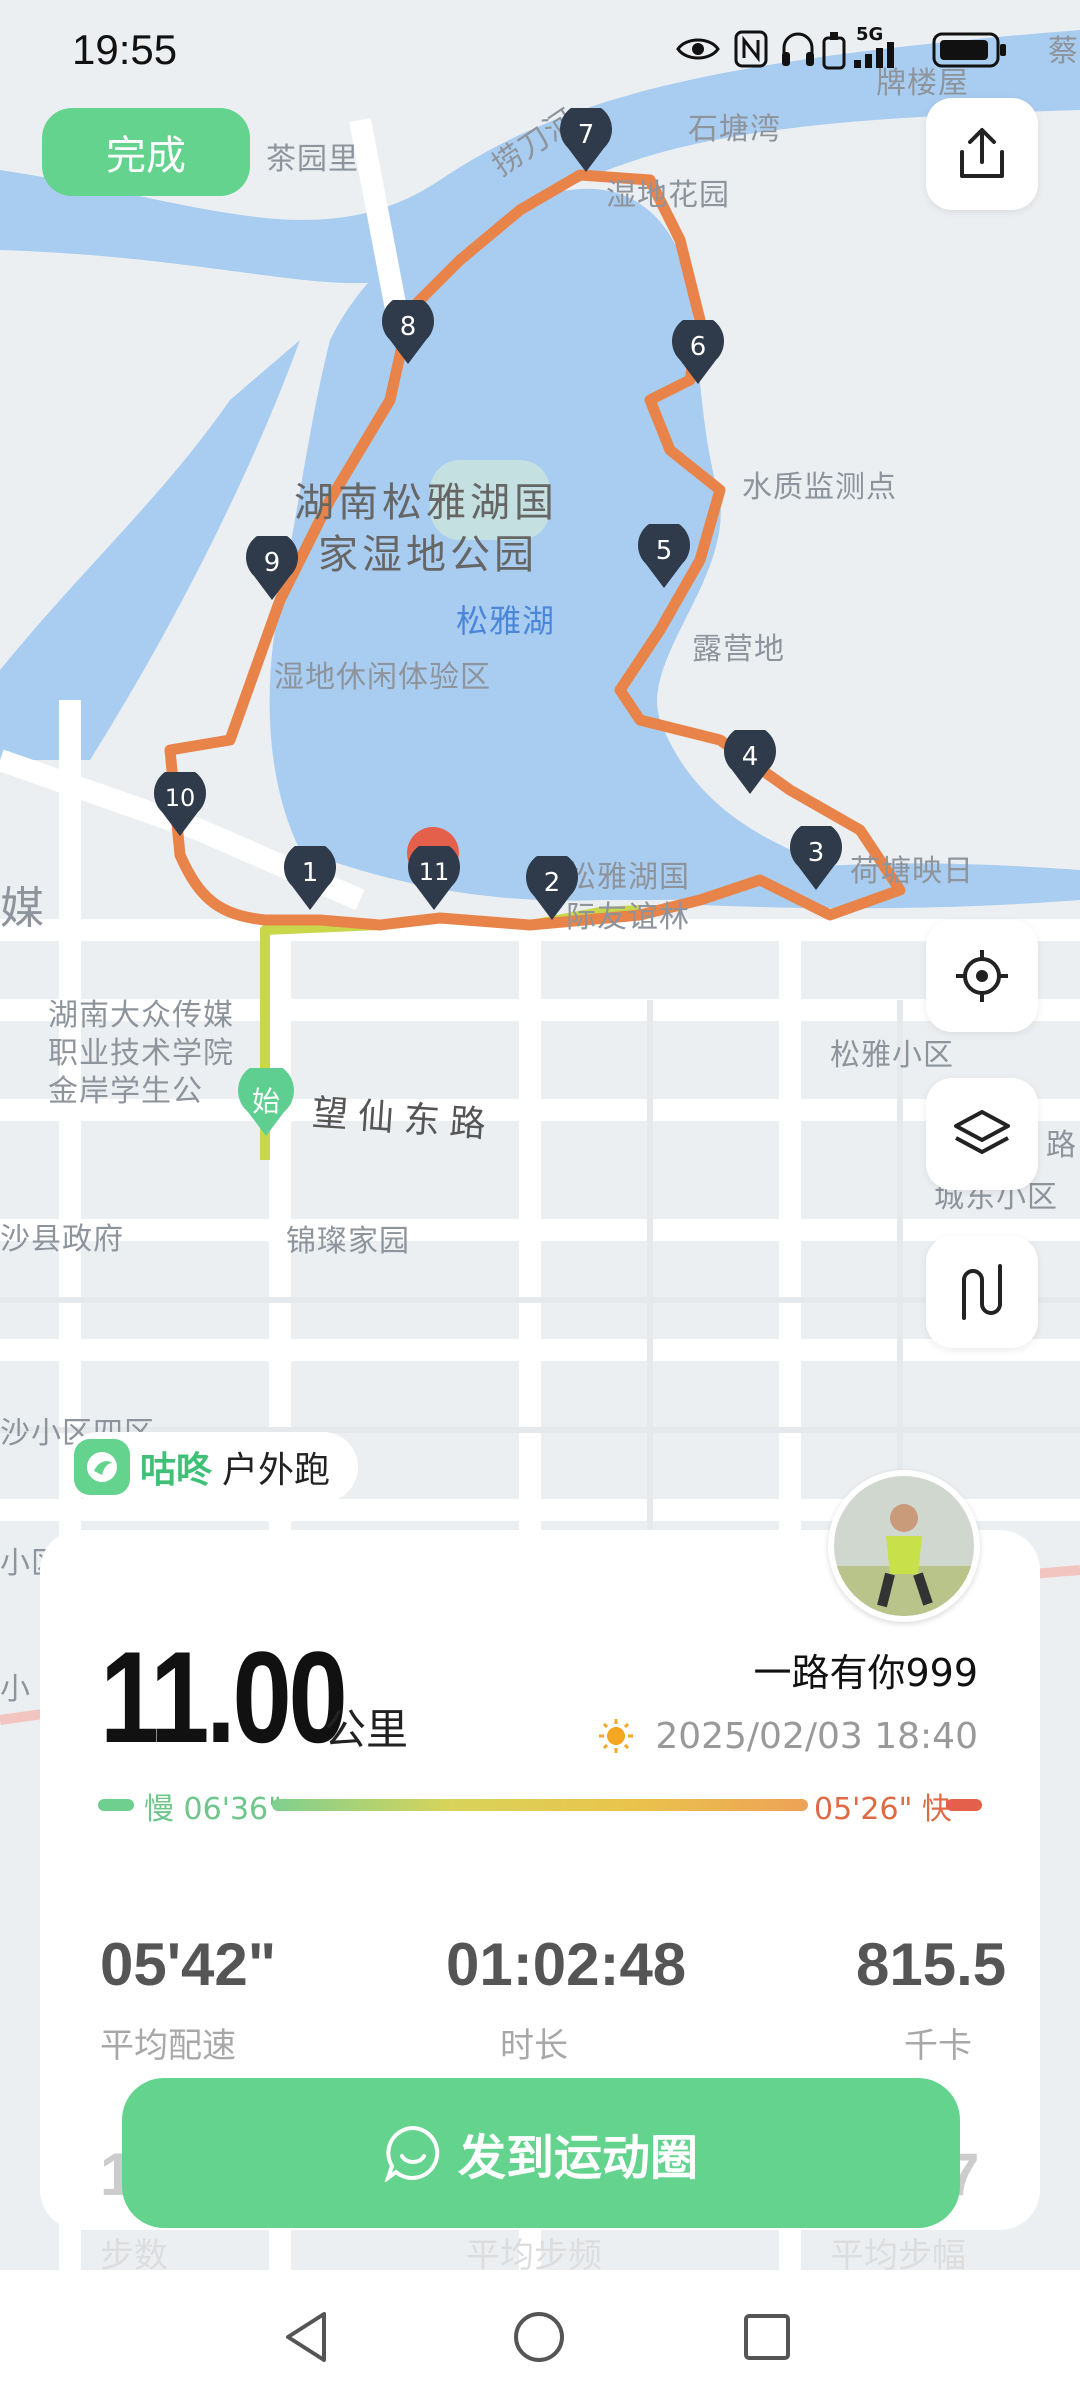 The image size is (1080, 2400). What do you see at coordinates (816, 853) in the screenshot?
I see `km-marker-3-label: 3` at bounding box center [816, 853].